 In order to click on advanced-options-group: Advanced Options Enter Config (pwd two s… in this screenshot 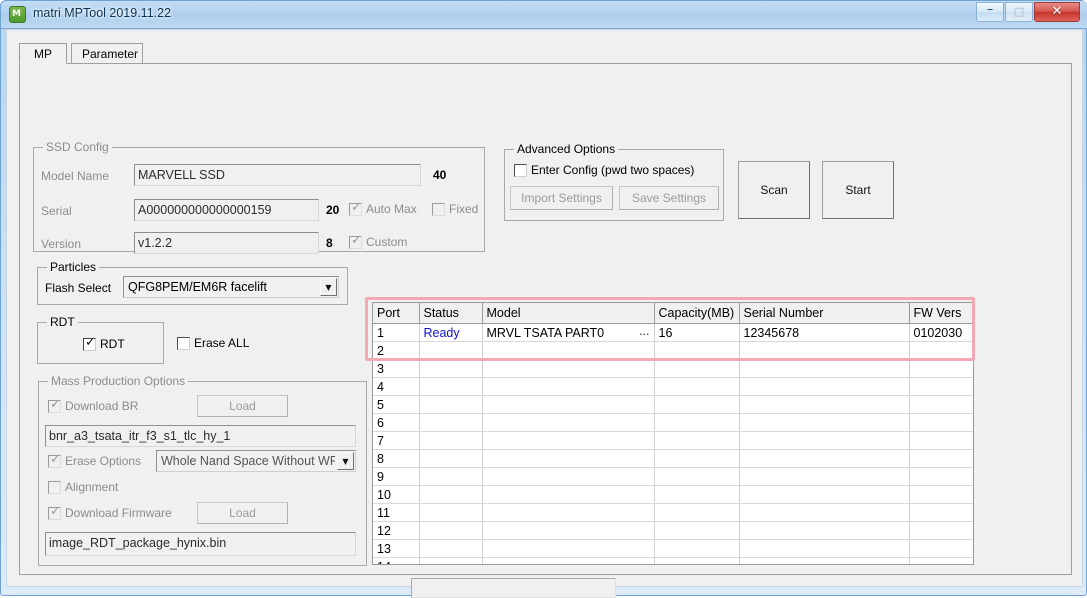, I will do `click(614, 182)`.